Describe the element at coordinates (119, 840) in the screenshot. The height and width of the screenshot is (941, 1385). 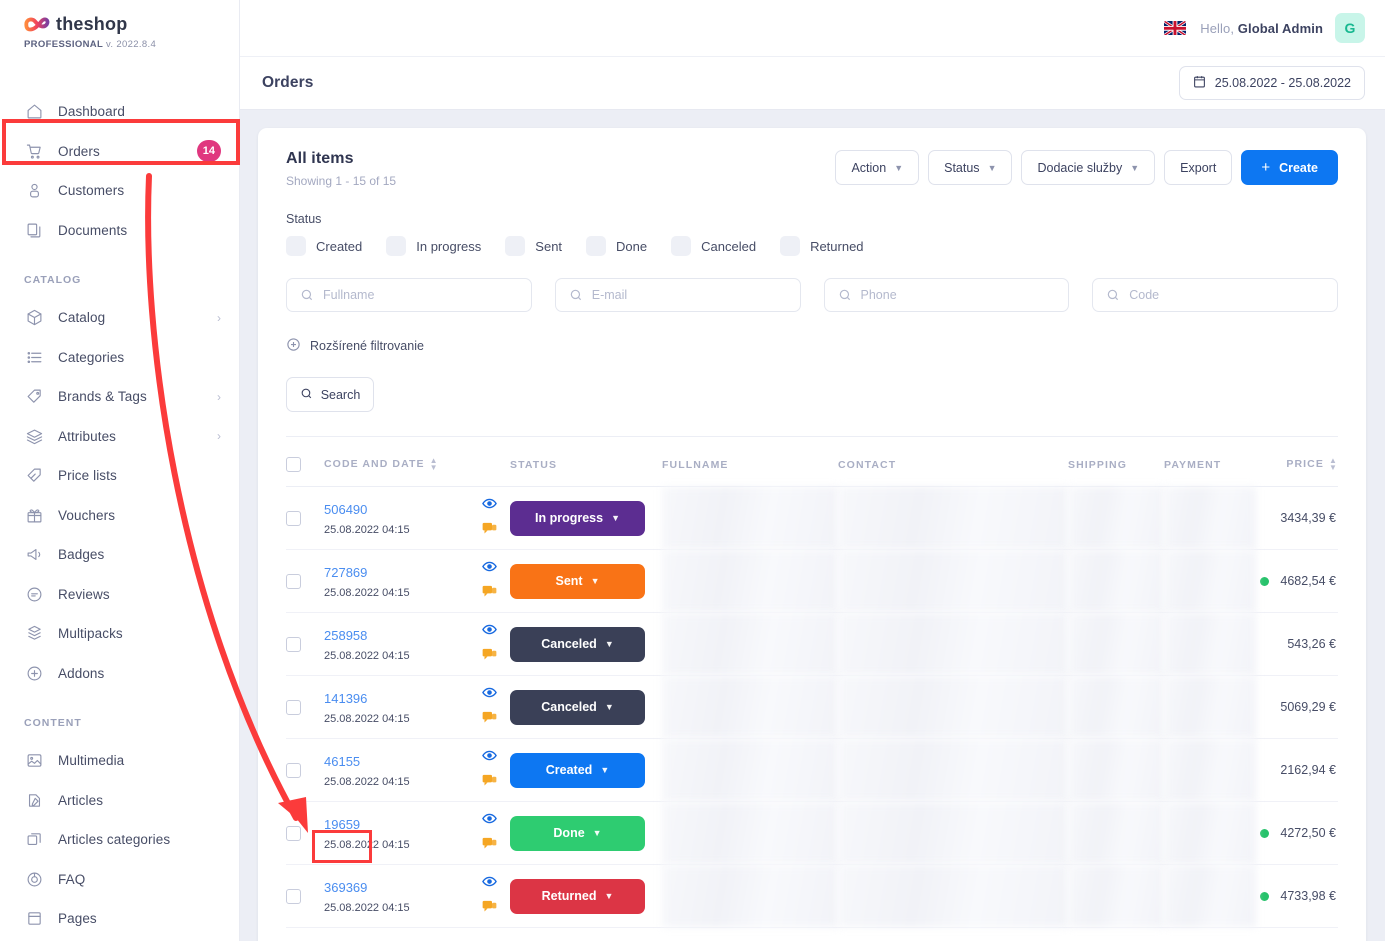
I see `sidebar-item-articles-categories: Articles categories` at that location.